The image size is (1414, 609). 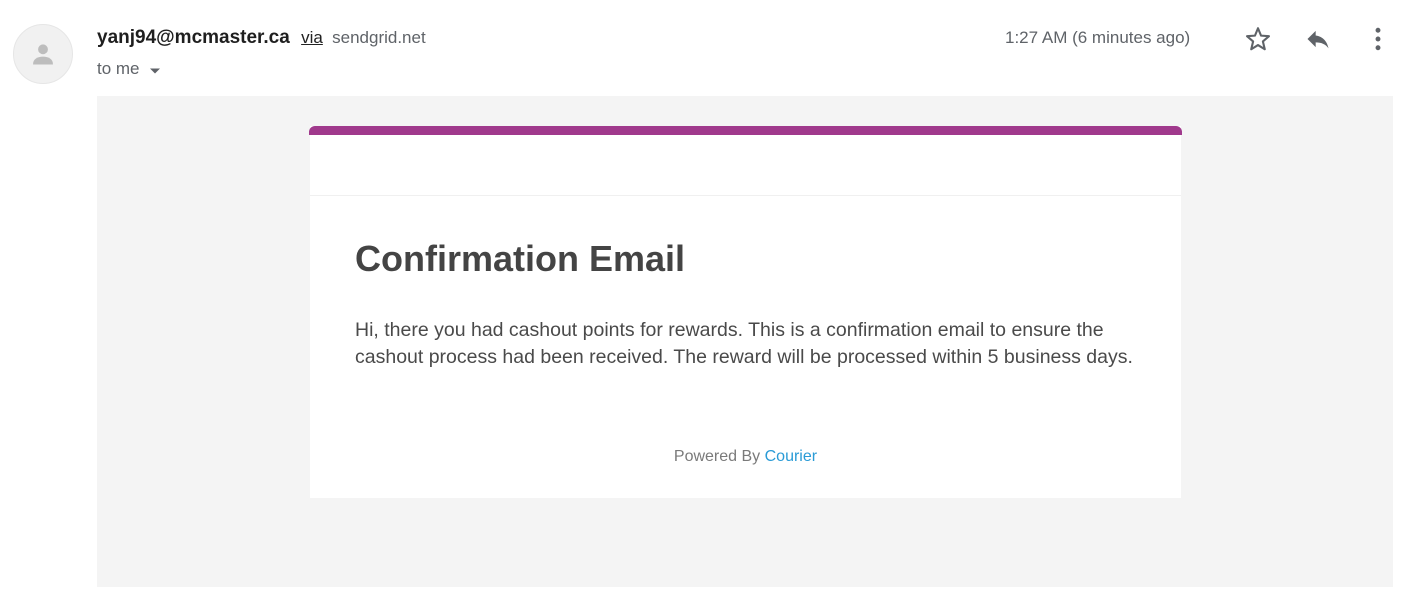 I want to click on caret-down-icon, so click(x=155, y=70).